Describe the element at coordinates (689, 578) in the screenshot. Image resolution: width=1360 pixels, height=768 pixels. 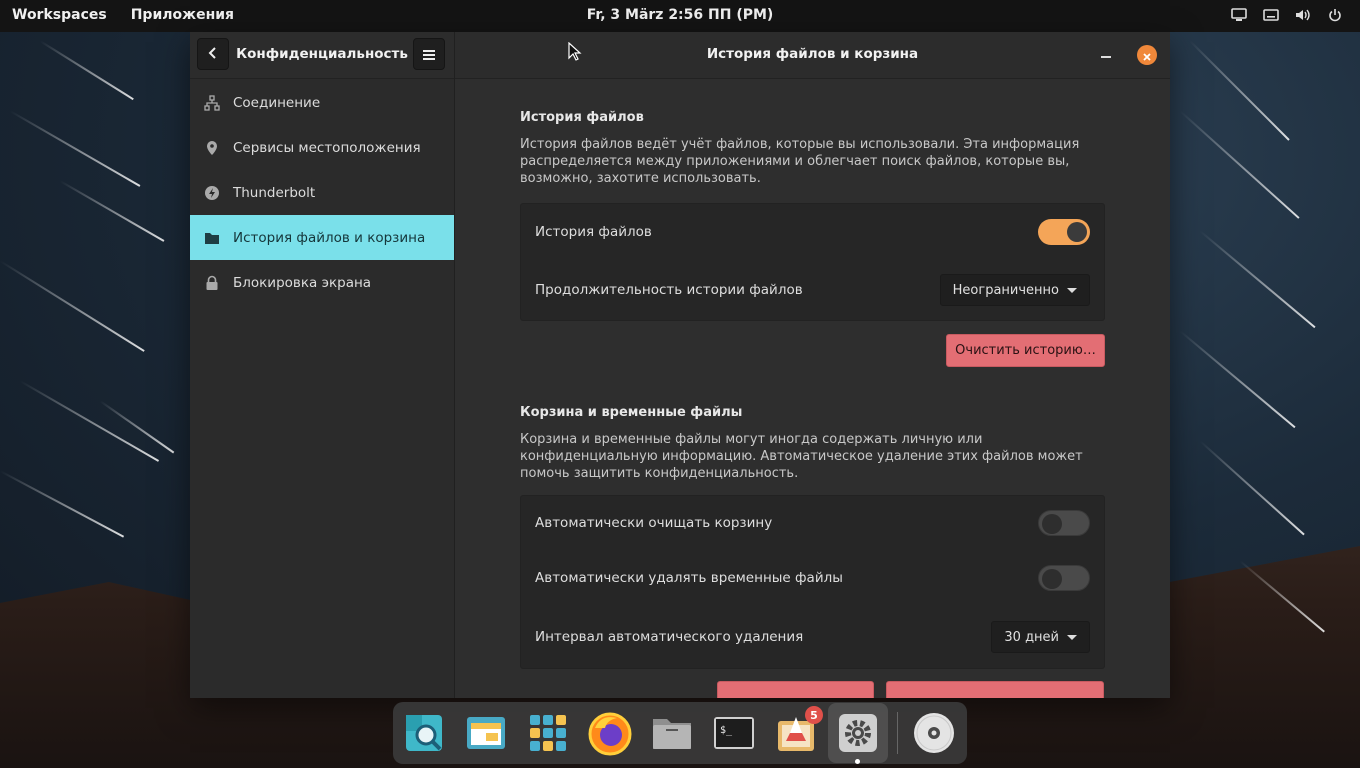
I see `auto-temp-label: Автоматически удалять временные файлы` at that location.